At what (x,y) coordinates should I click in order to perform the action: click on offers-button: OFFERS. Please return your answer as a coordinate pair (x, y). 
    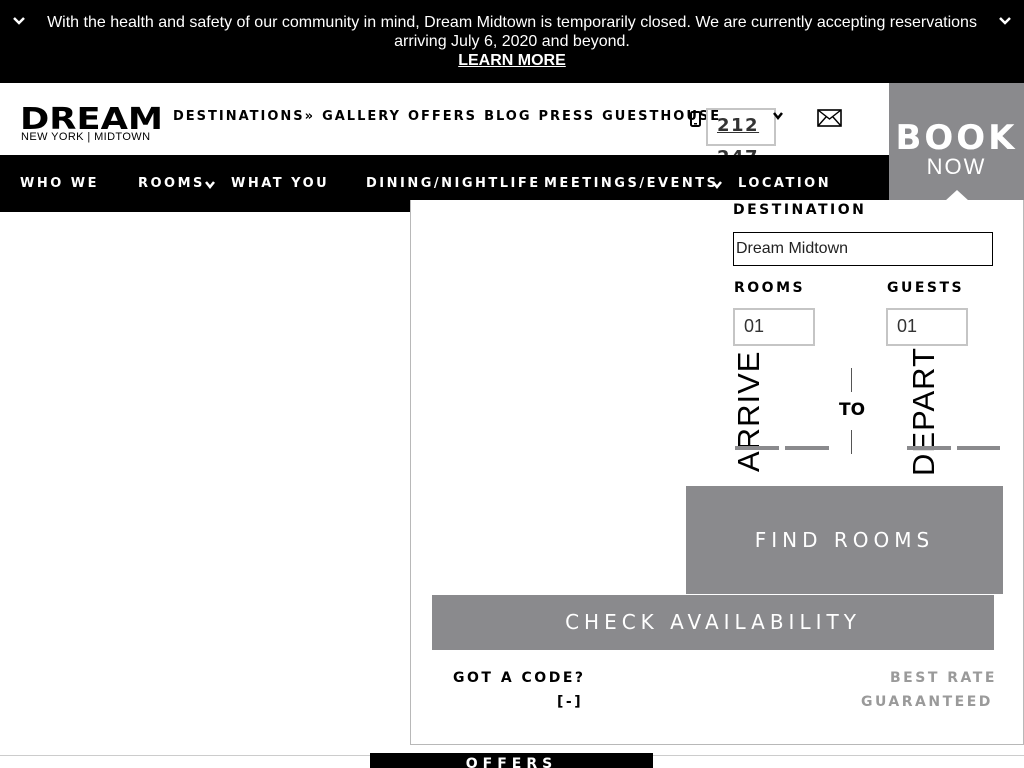
    Looking at the image, I should click on (511, 760).